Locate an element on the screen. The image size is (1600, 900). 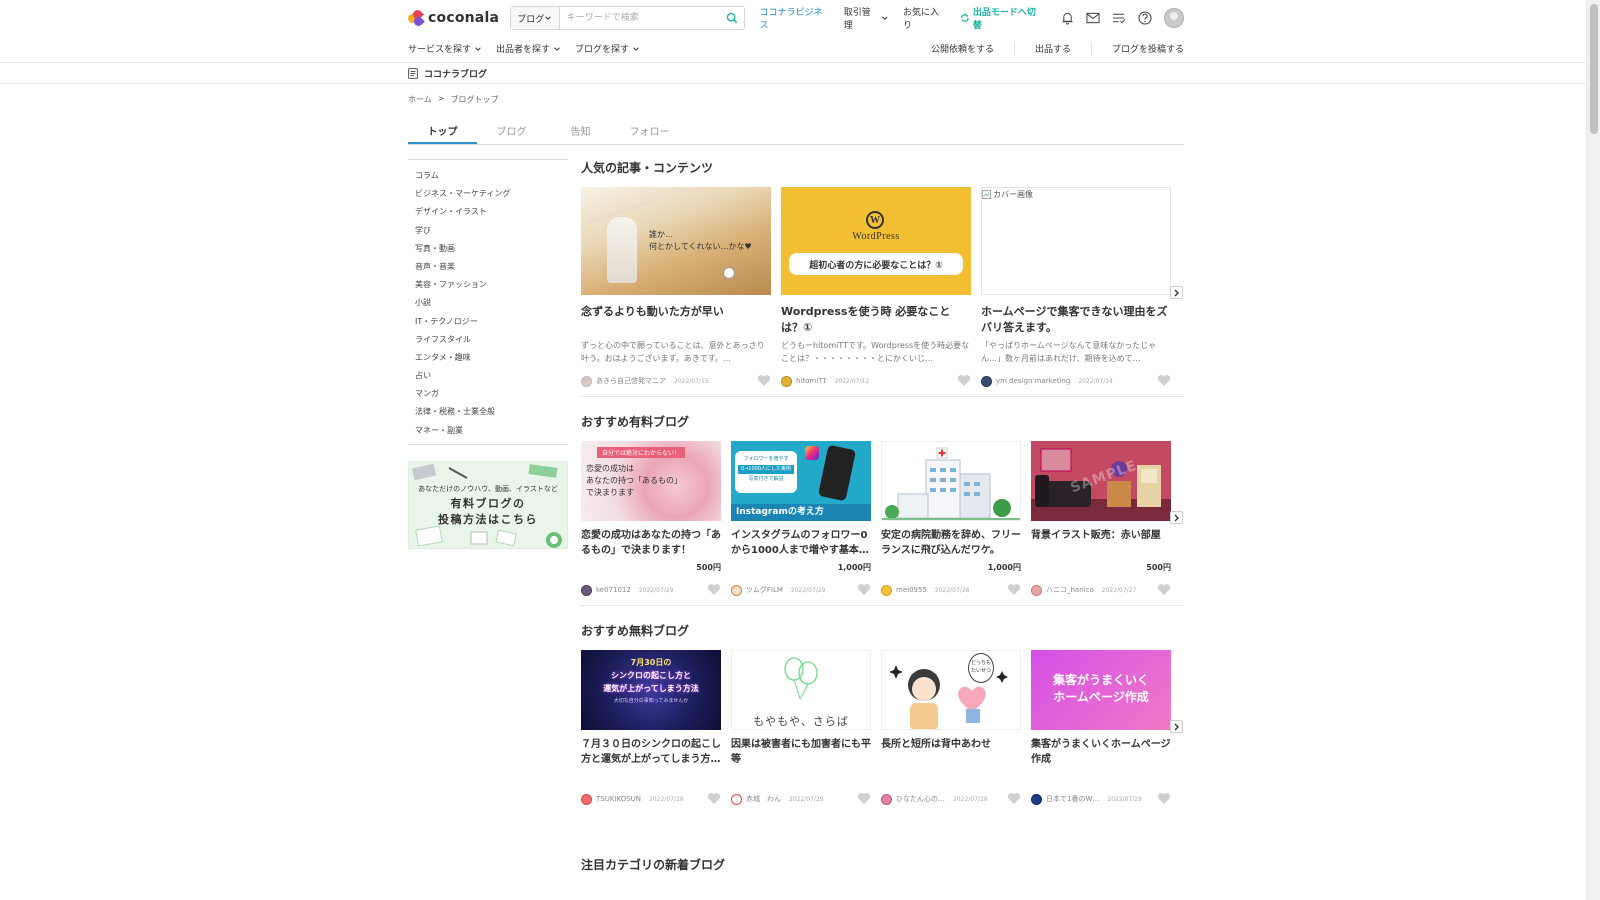
tab-blog: ブログ is located at coordinates (511, 133).